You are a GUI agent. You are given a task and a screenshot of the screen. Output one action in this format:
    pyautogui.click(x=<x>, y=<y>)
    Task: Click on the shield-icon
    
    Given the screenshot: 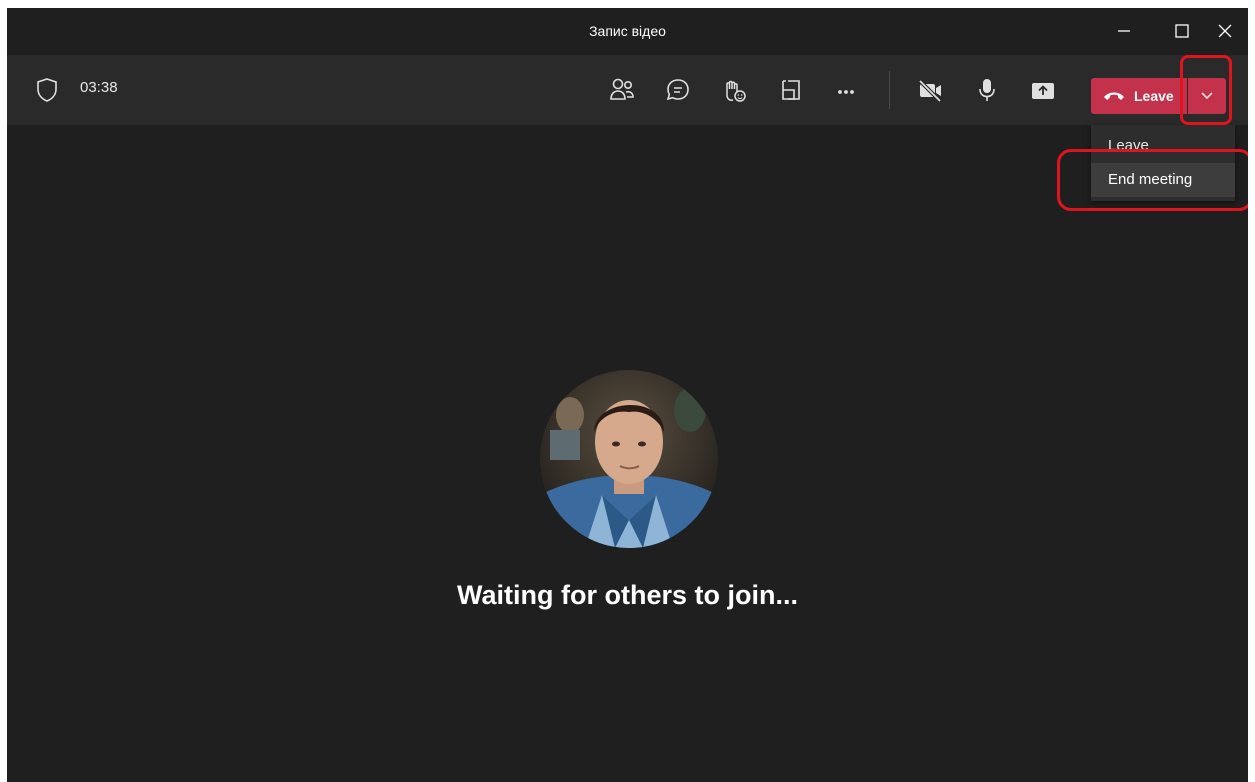 What is the action you would take?
    pyautogui.click(x=47, y=90)
    